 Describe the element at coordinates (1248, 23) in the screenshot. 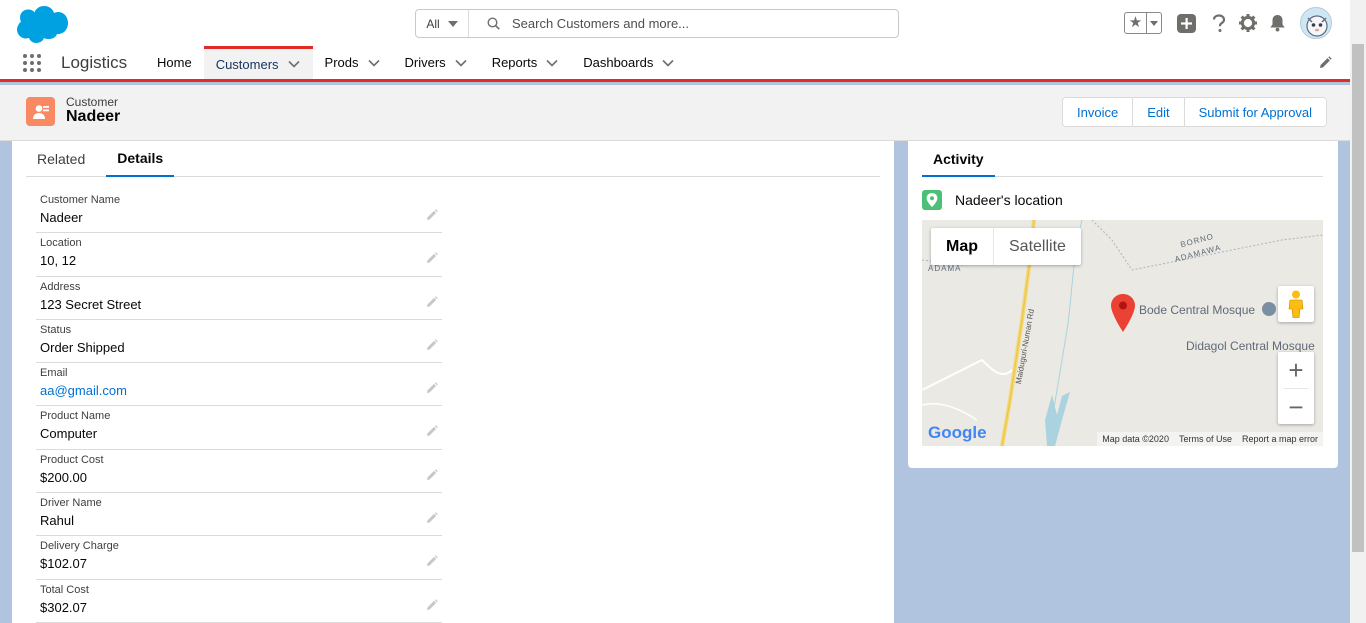

I see `setup-gear-icon` at that location.